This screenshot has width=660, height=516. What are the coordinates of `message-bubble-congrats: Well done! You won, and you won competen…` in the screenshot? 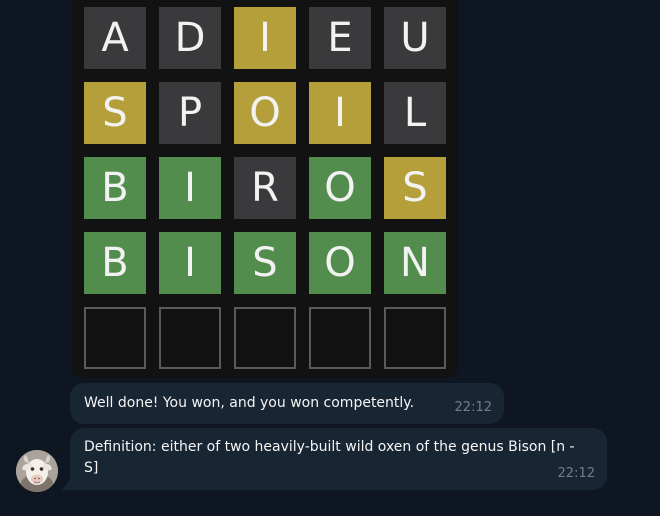 It's located at (287, 403).